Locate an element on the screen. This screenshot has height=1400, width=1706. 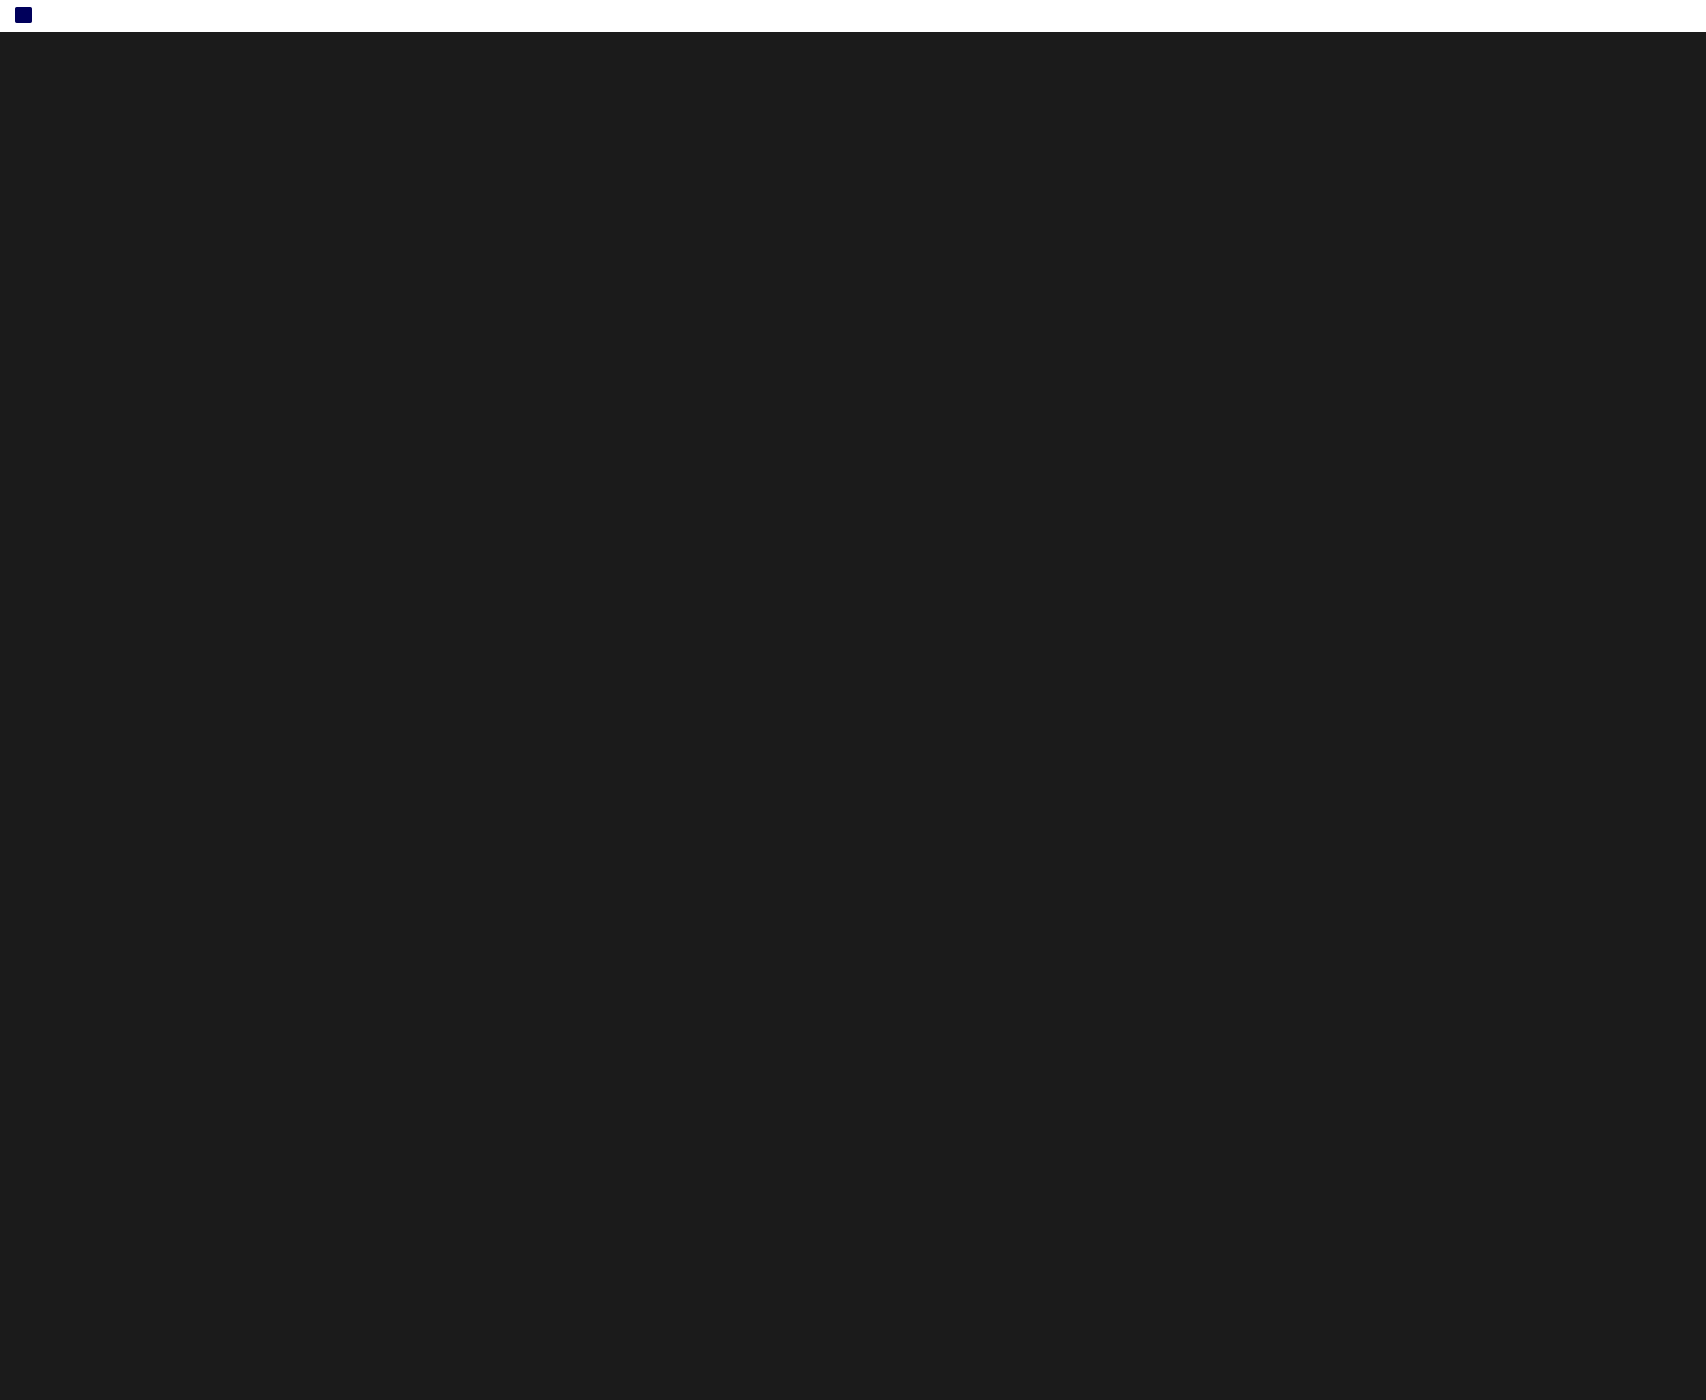
title-bar is located at coordinates (853, 16).